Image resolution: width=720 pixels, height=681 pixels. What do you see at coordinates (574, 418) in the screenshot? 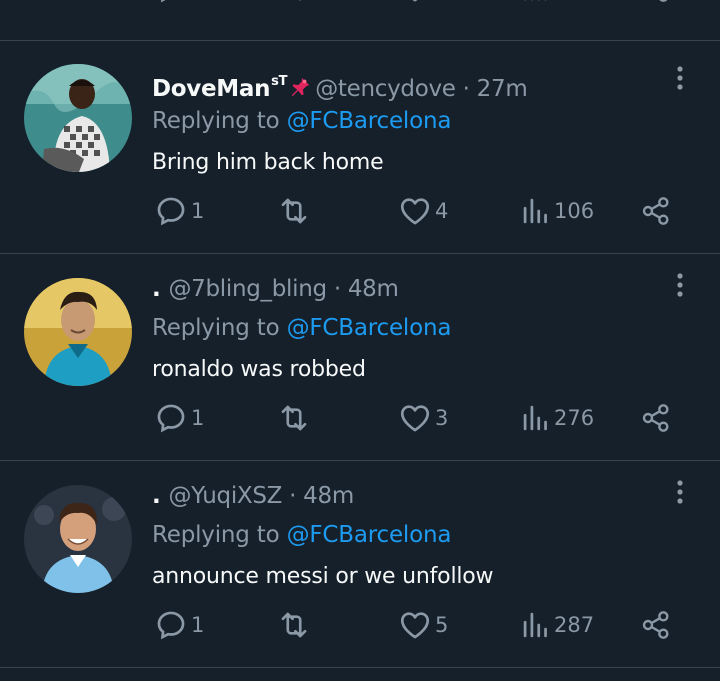
I see `views-count: 276` at bounding box center [574, 418].